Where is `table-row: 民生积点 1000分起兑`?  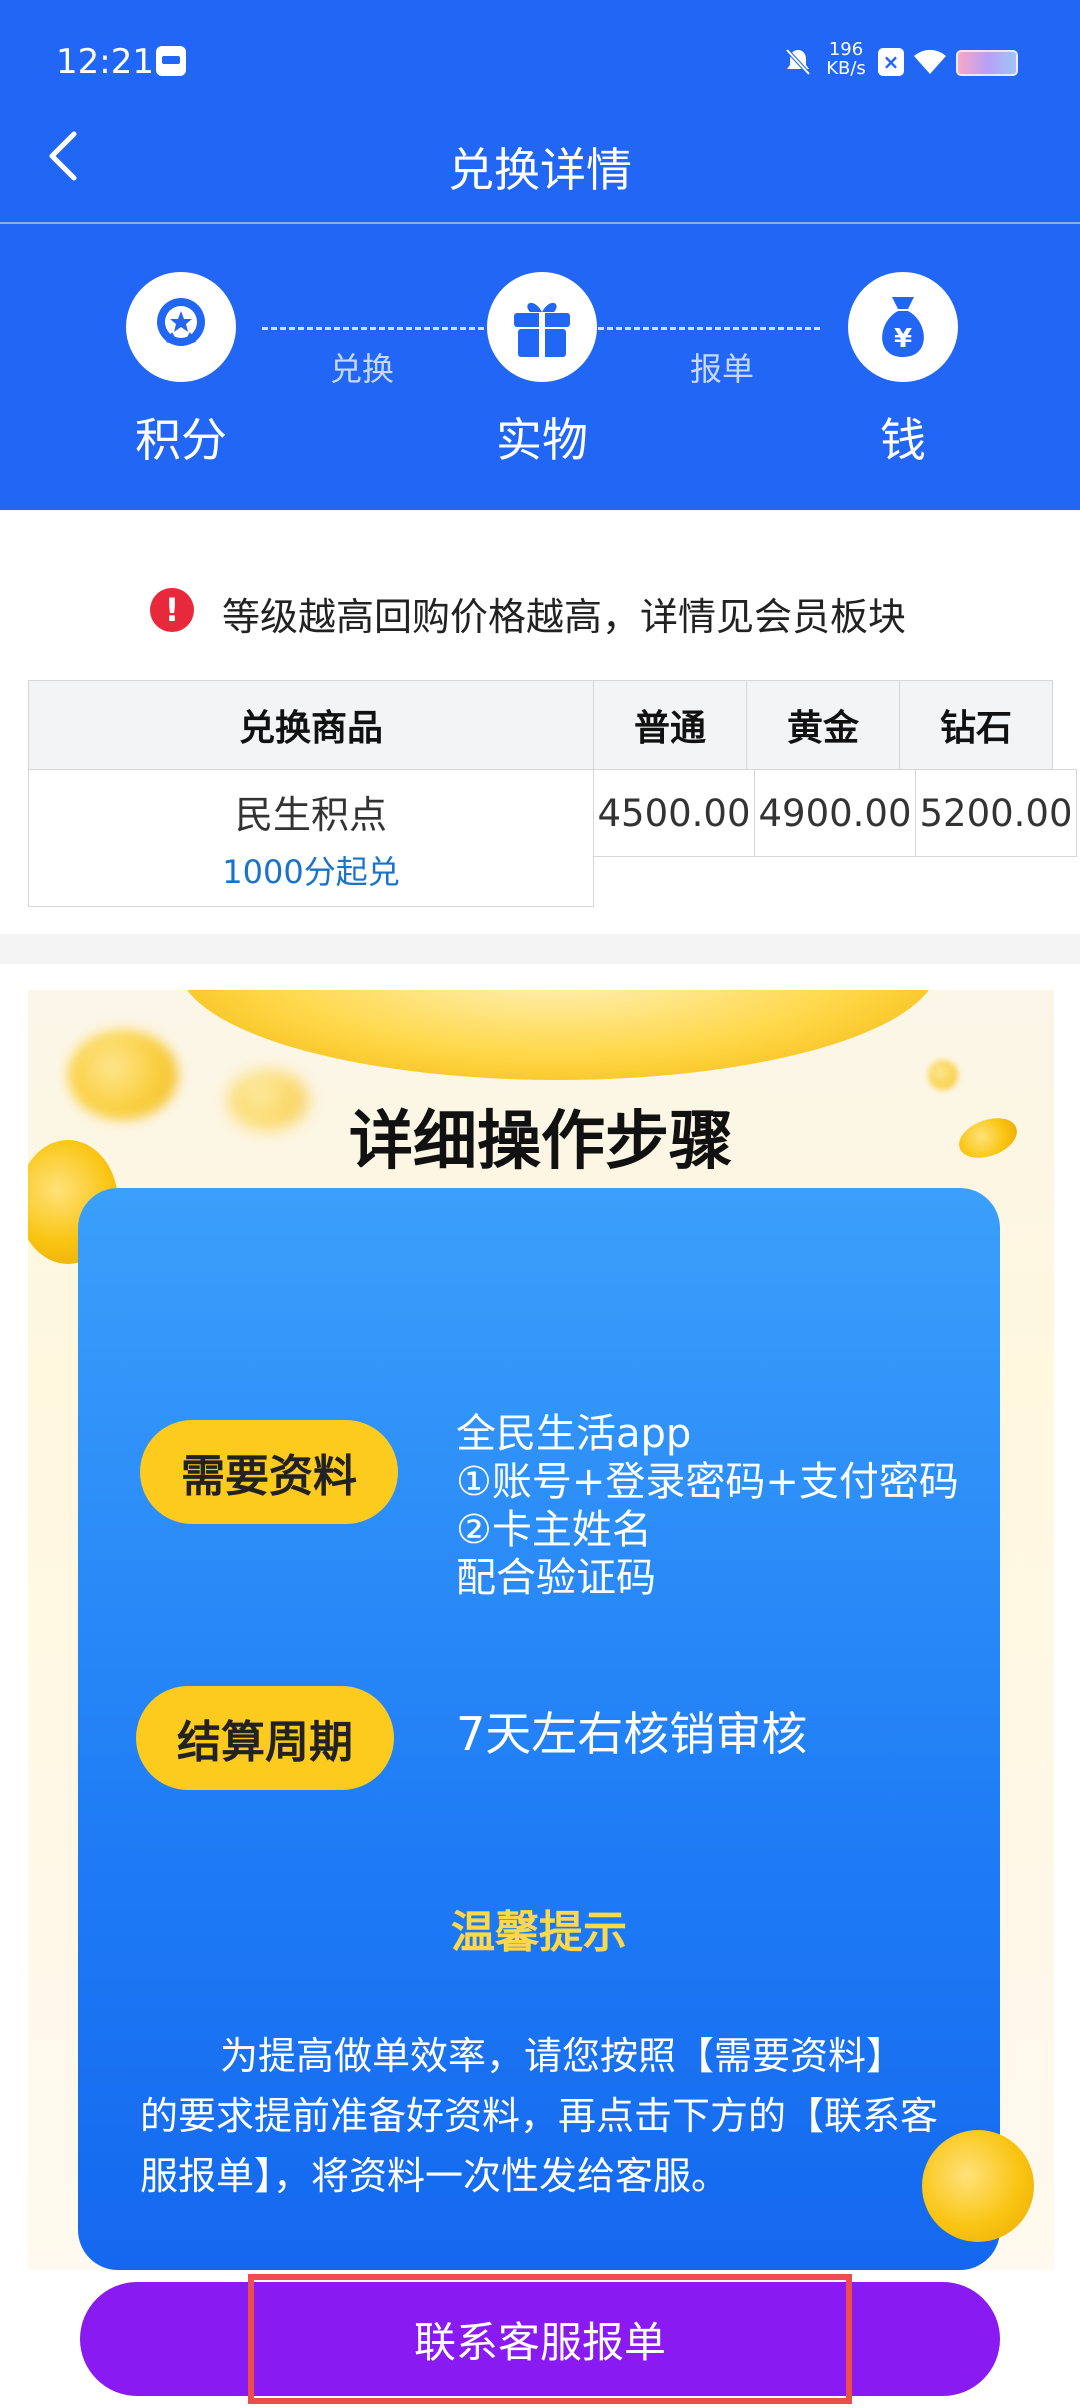 table-row: 民生积点 1000分起兑 is located at coordinates (311, 838).